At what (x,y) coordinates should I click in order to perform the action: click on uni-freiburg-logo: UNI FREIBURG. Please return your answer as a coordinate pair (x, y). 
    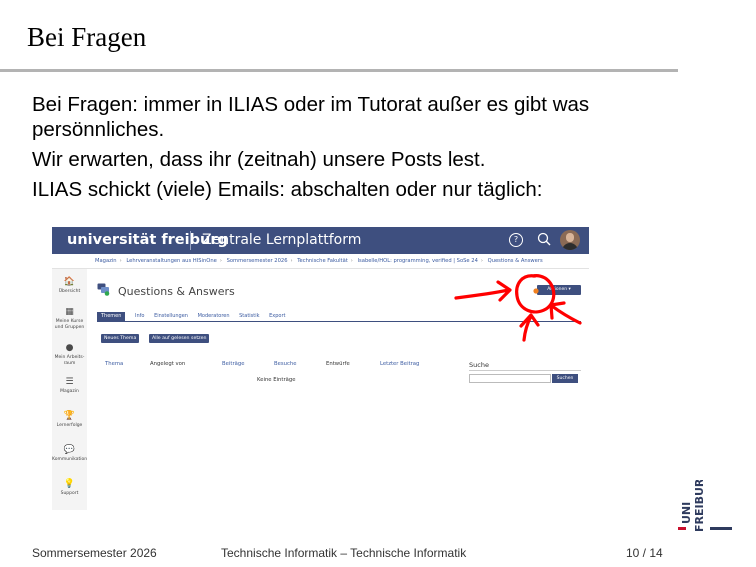
    Looking at the image, I should click on (705, 506).